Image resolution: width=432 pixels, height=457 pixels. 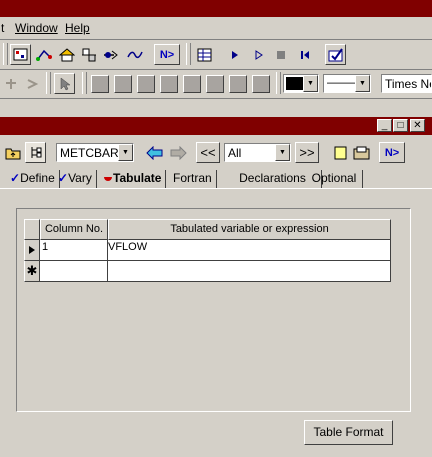 I want to click on spreadsheet-icon, so click(x=204, y=54).